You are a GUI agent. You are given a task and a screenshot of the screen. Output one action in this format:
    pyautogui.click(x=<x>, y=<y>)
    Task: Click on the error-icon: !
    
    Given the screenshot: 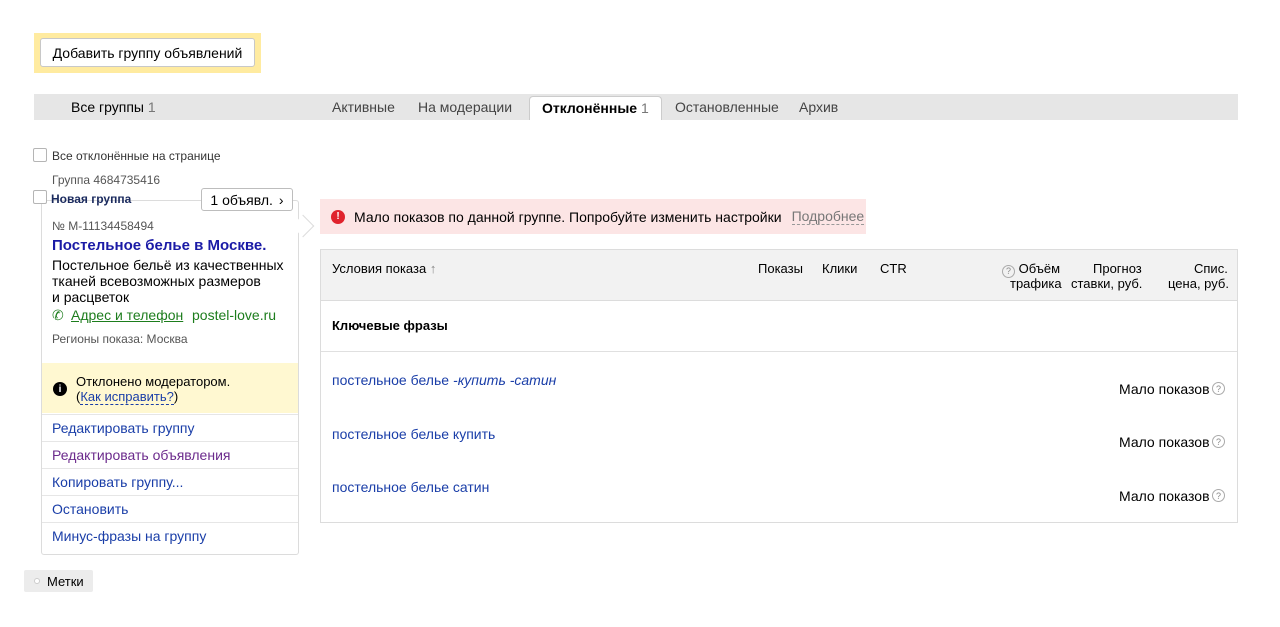 What is the action you would take?
    pyautogui.click(x=338, y=216)
    